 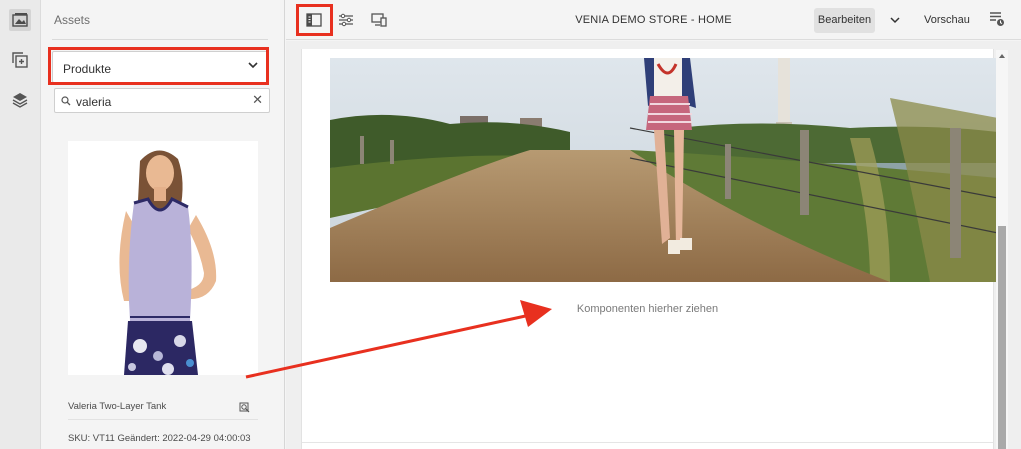 I want to click on page-title: VENIA DEMO STORE - HOME, so click(x=653, y=20).